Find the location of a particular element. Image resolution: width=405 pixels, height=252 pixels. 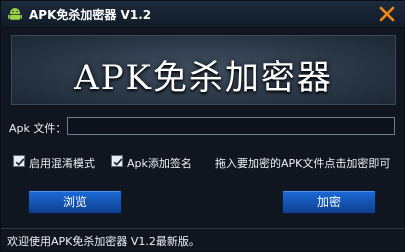

window-title: APK免杀加密器 V1.2 is located at coordinates (90, 15).